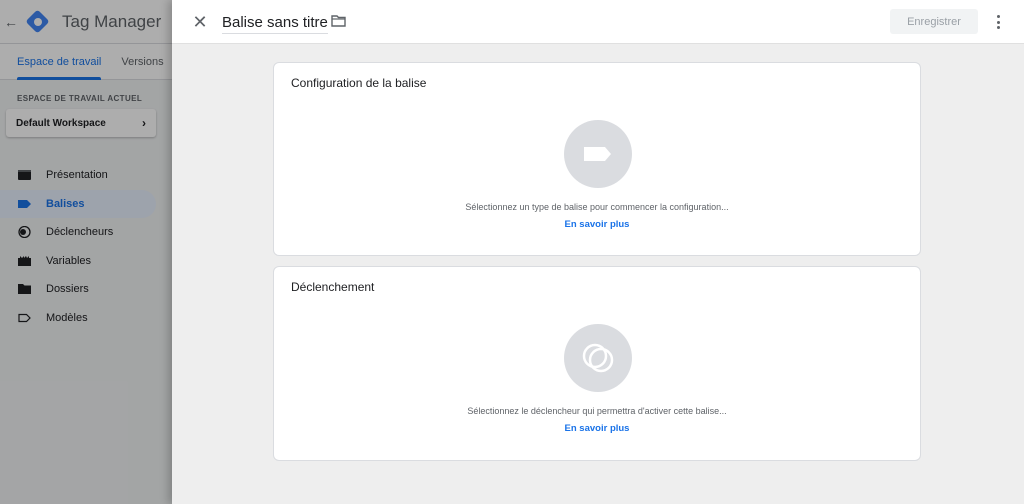  I want to click on trigger-placeholder-icon, so click(598, 358).